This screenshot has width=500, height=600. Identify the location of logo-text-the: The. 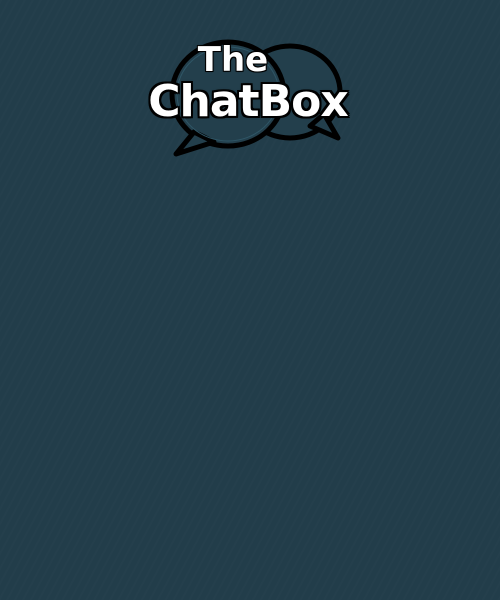
(233, 60).